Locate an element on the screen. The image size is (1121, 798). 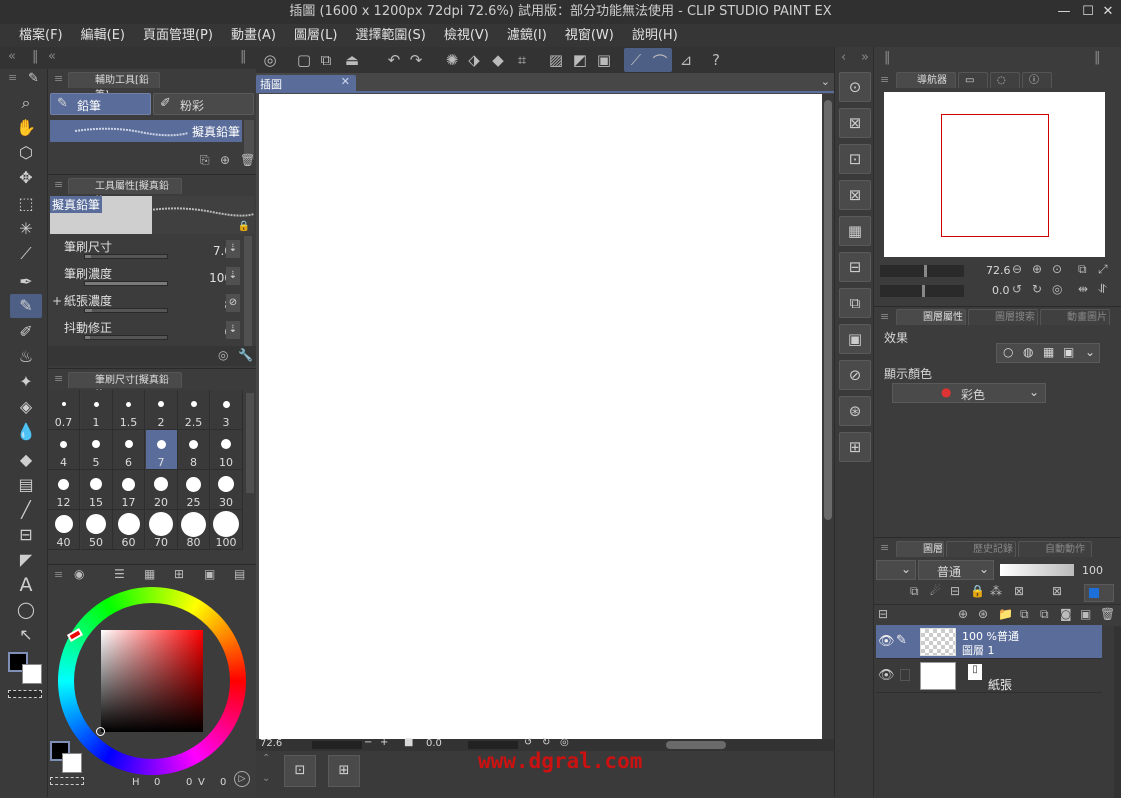
transfer-layer-icon: ⧉ is located at coordinates (1044, 614).